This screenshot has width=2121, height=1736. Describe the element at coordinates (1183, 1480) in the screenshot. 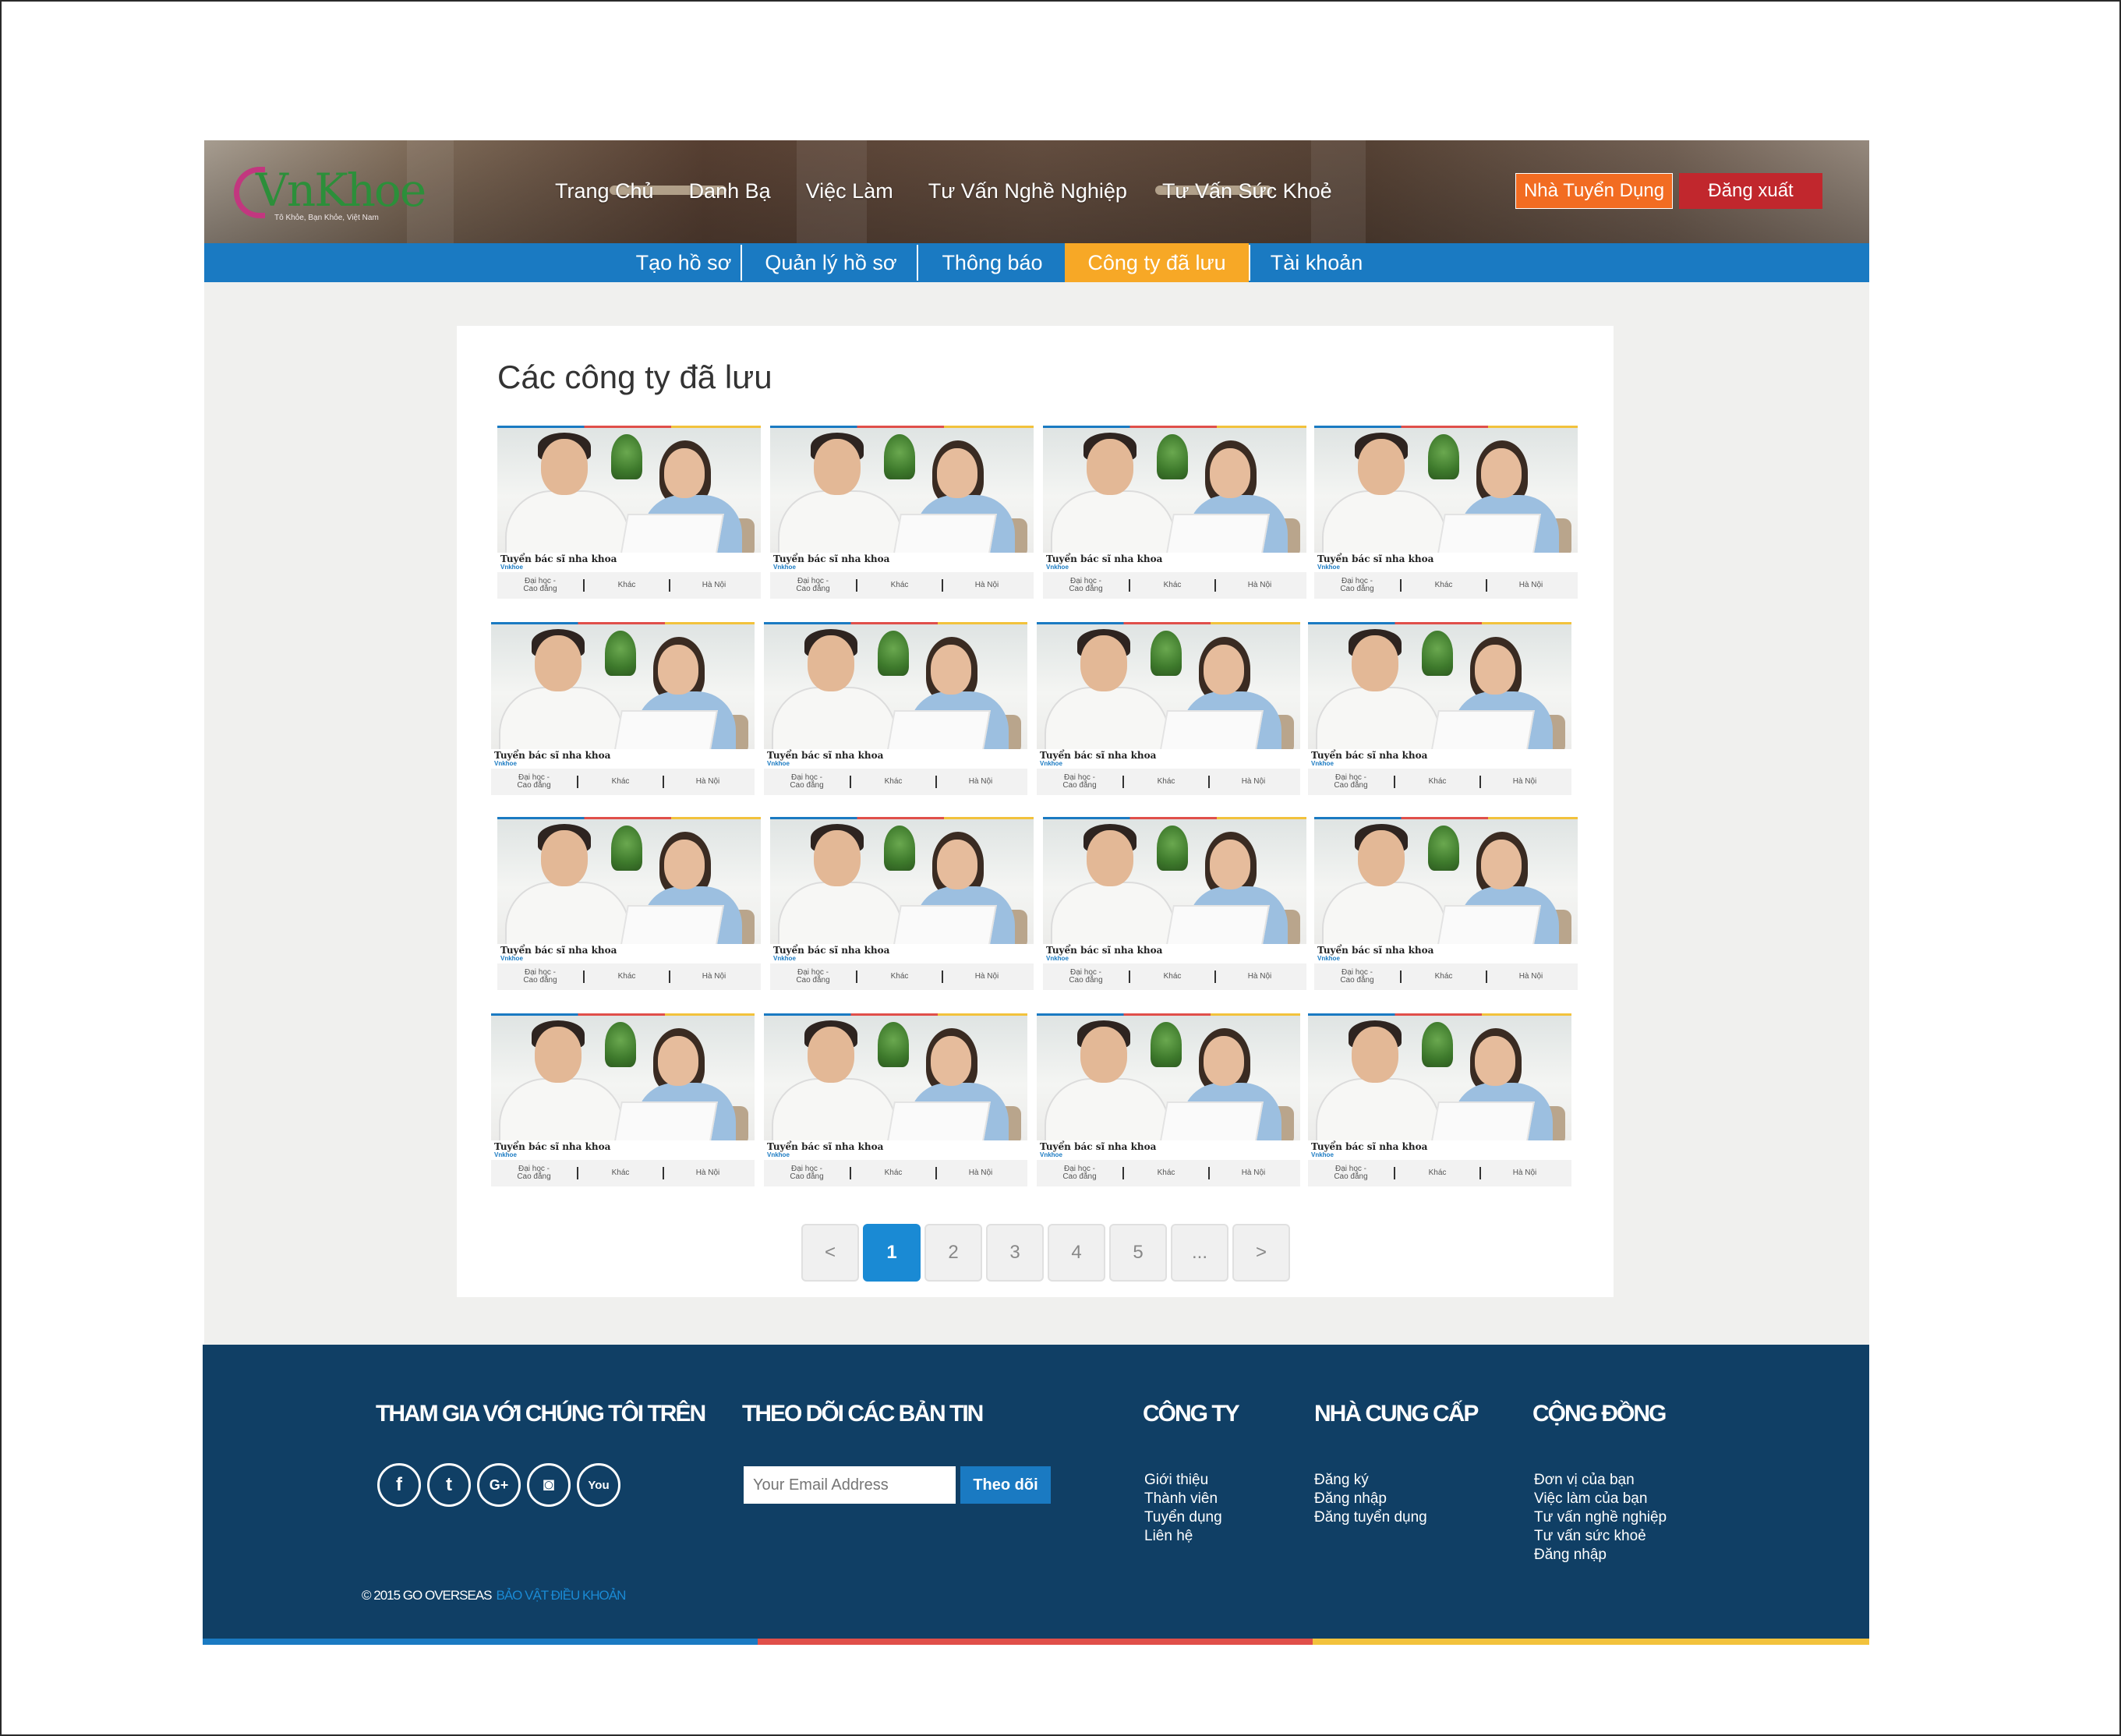

I see `footer-link-about: Giới thiệu` at that location.